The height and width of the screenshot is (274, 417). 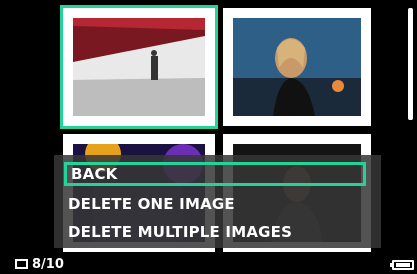 I want to click on image-counter: 8/10, so click(x=39, y=264).